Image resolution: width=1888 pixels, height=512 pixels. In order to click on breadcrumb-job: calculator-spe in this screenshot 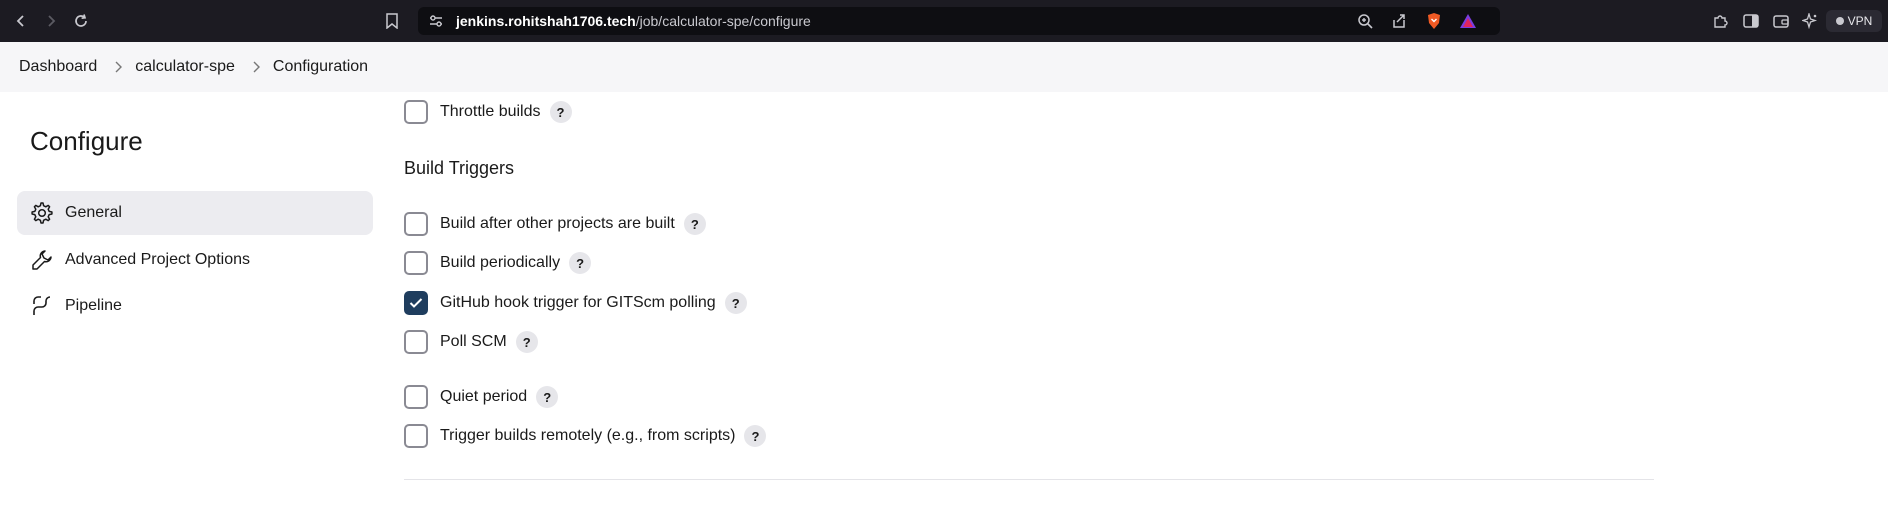, I will do `click(185, 67)`.